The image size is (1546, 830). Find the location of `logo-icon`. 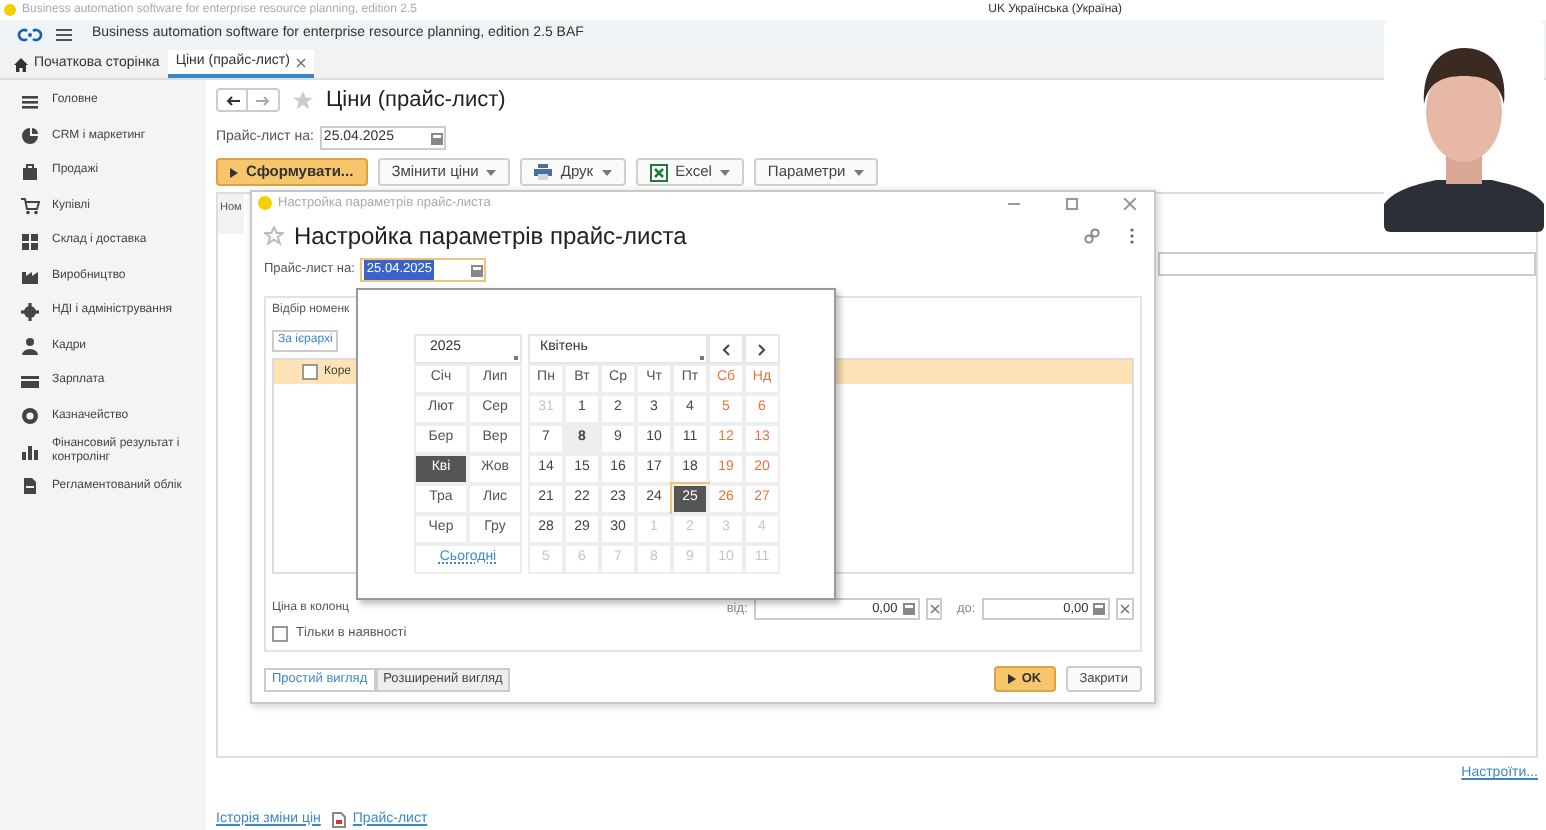

logo-icon is located at coordinates (30, 35).